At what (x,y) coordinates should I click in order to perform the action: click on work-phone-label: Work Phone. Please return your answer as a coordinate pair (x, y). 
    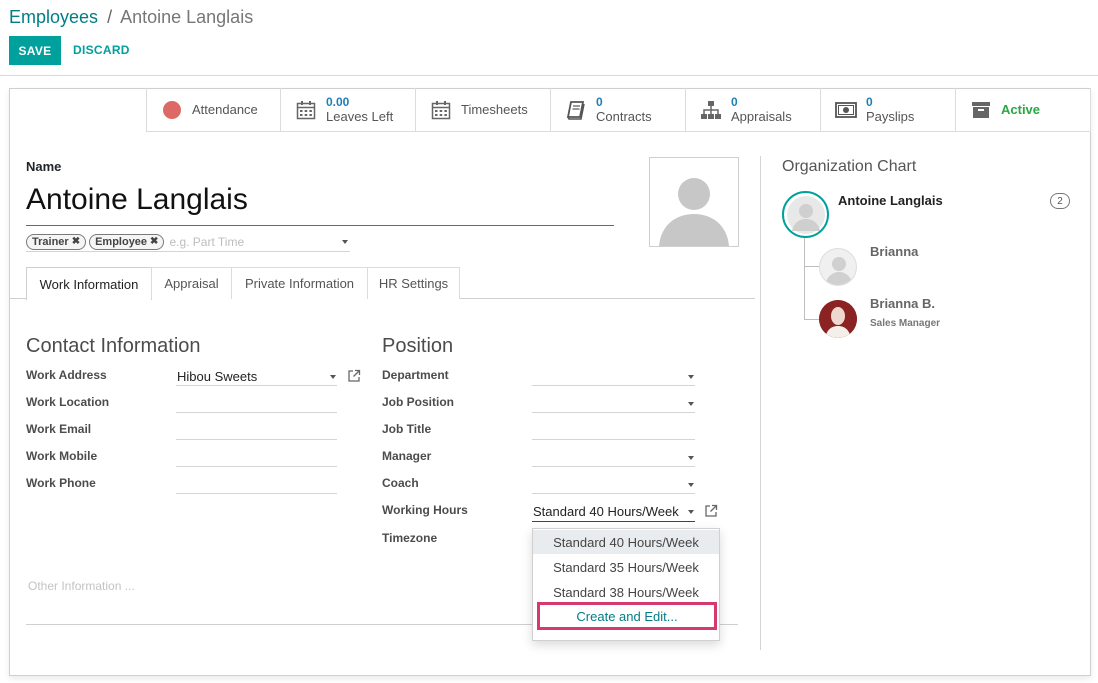
    Looking at the image, I should click on (61, 483).